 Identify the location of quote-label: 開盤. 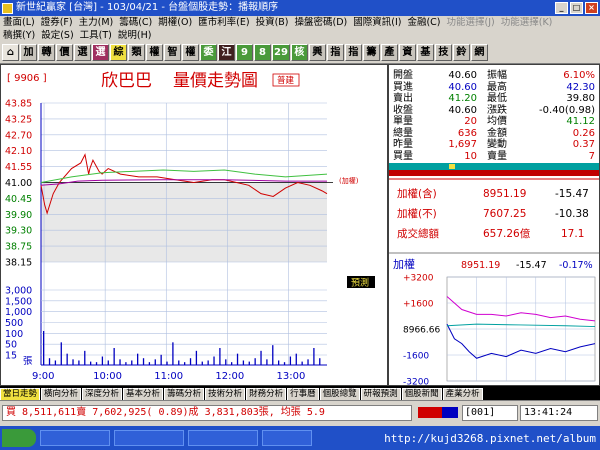
(403, 75).